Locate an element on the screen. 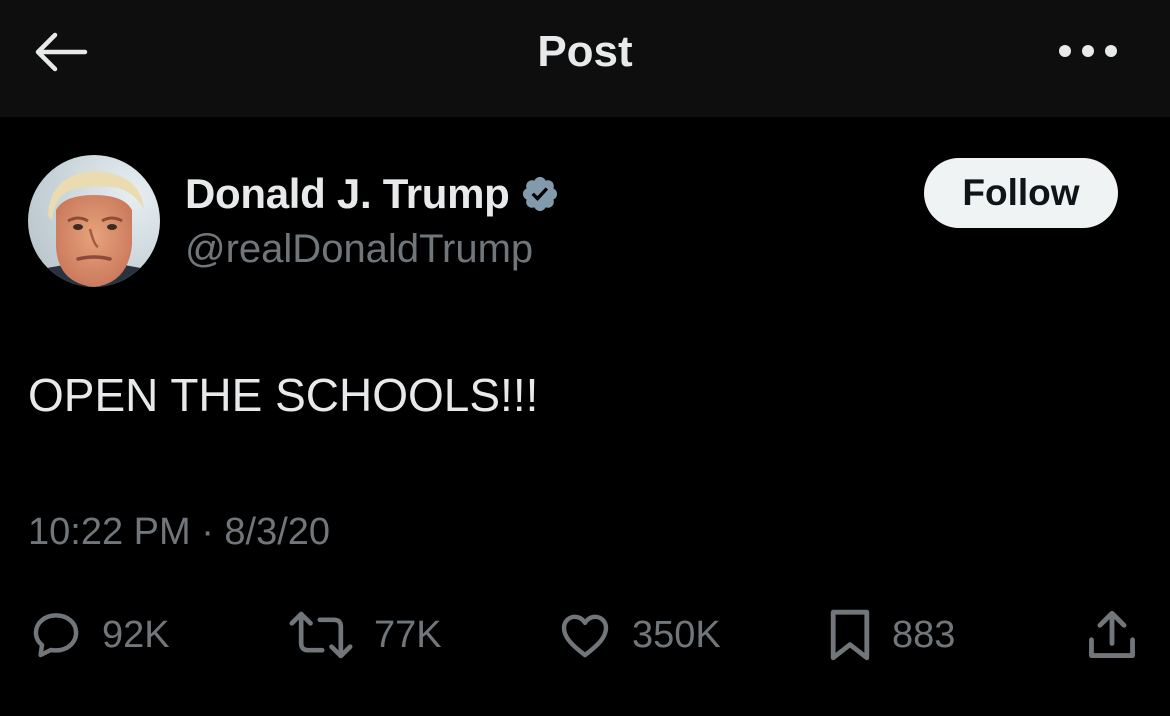 The width and height of the screenshot is (1170, 716). repost-button: 77K is located at coordinates (364, 635).